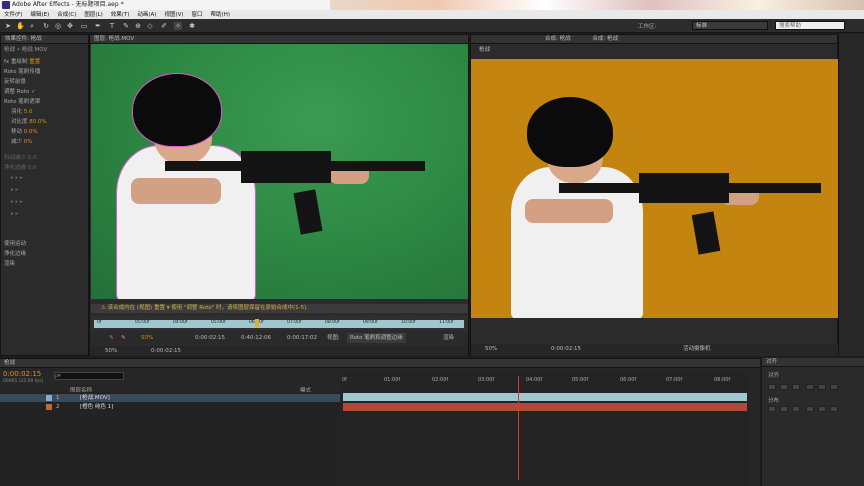  Describe the element at coordinates (822, 409) in the screenshot. I see `distribute-5-icon` at that location.